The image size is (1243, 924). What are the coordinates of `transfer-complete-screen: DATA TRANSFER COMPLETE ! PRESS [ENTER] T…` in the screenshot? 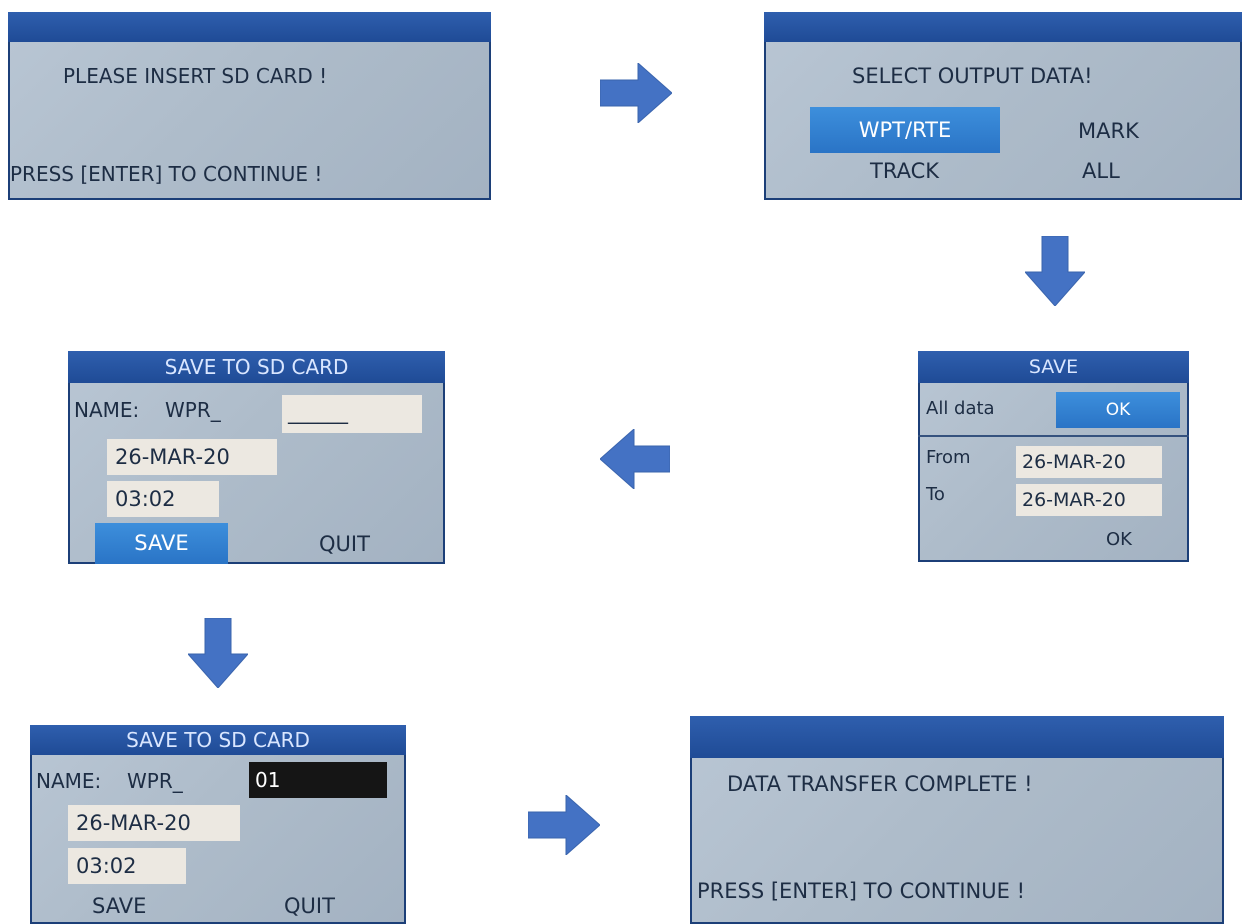 It's located at (957, 820).